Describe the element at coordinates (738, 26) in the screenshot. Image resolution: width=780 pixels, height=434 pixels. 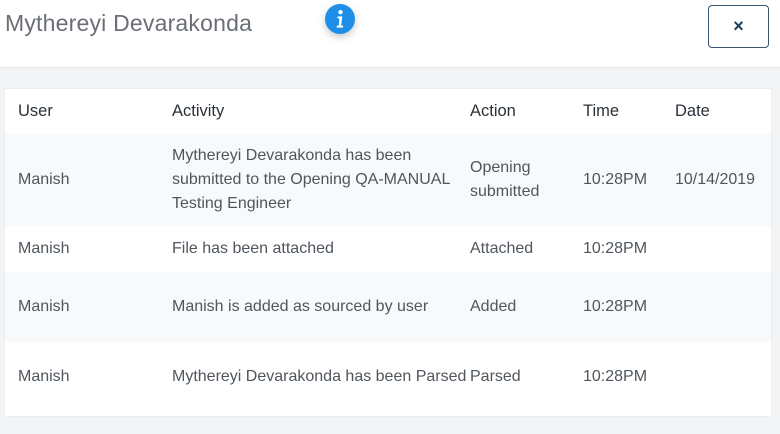
I see `close-button: ×` at that location.